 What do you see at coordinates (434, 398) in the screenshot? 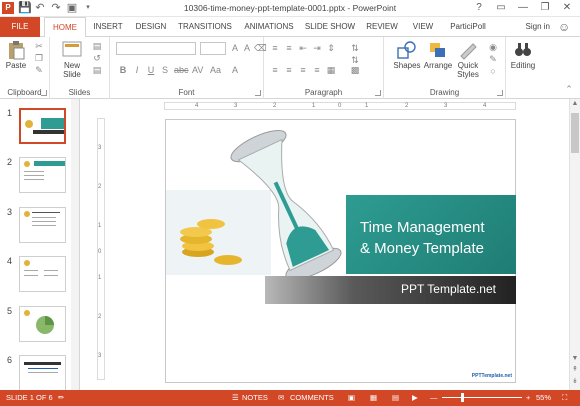
I see `zoom-out-icon: —` at bounding box center [434, 398].